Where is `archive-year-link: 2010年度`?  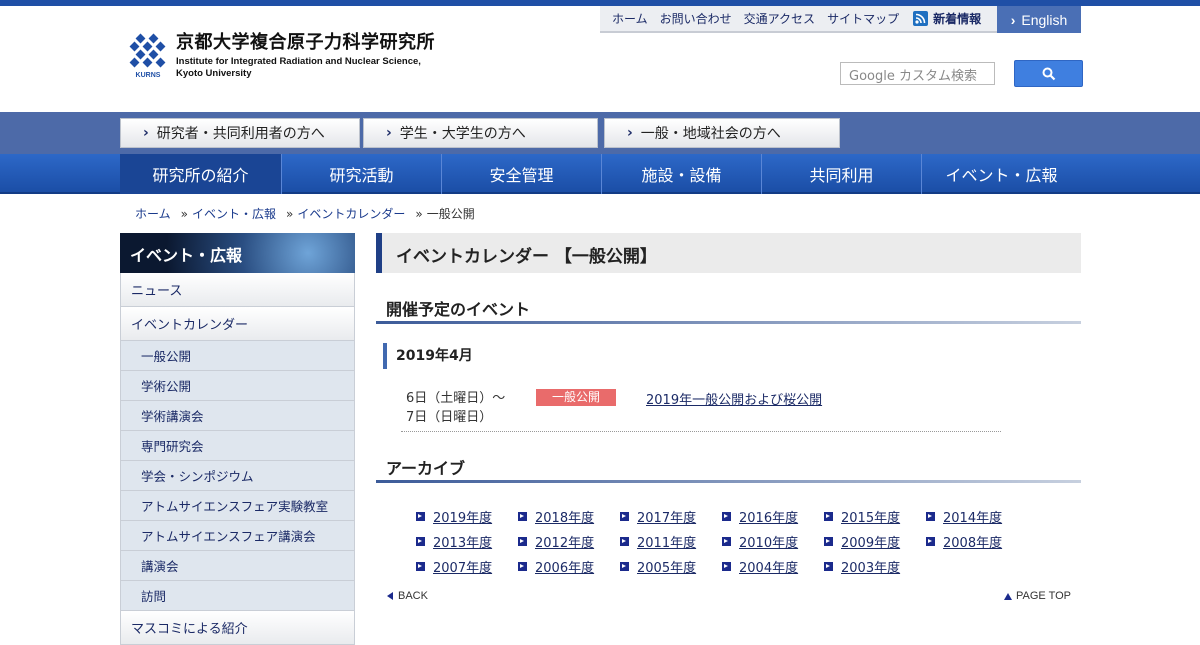 archive-year-link: 2010年度 is located at coordinates (760, 541).